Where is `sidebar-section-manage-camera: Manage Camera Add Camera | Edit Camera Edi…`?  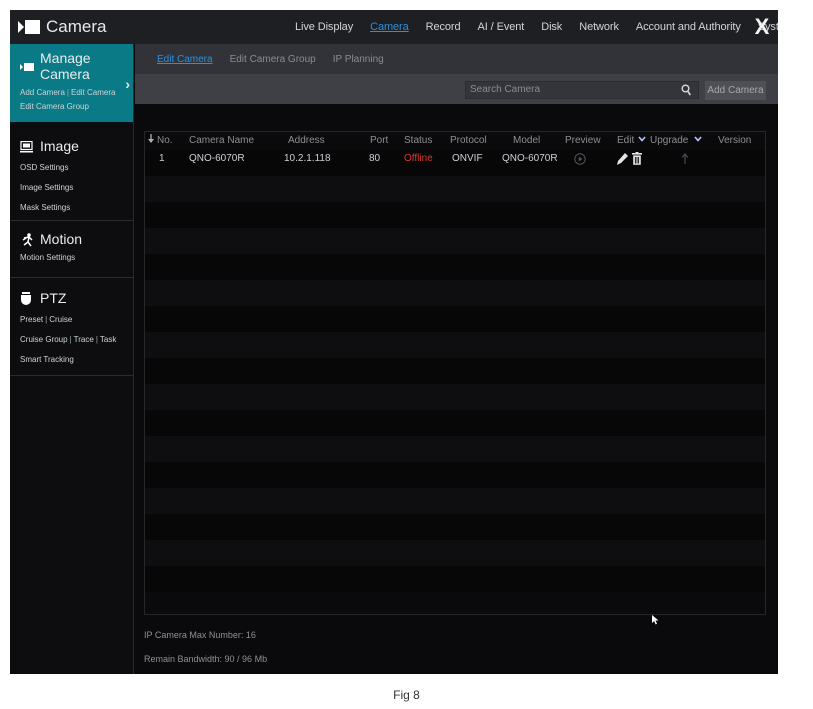 sidebar-section-manage-camera: Manage Camera Add Camera | Edit Camera Edi… is located at coordinates (71, 83).